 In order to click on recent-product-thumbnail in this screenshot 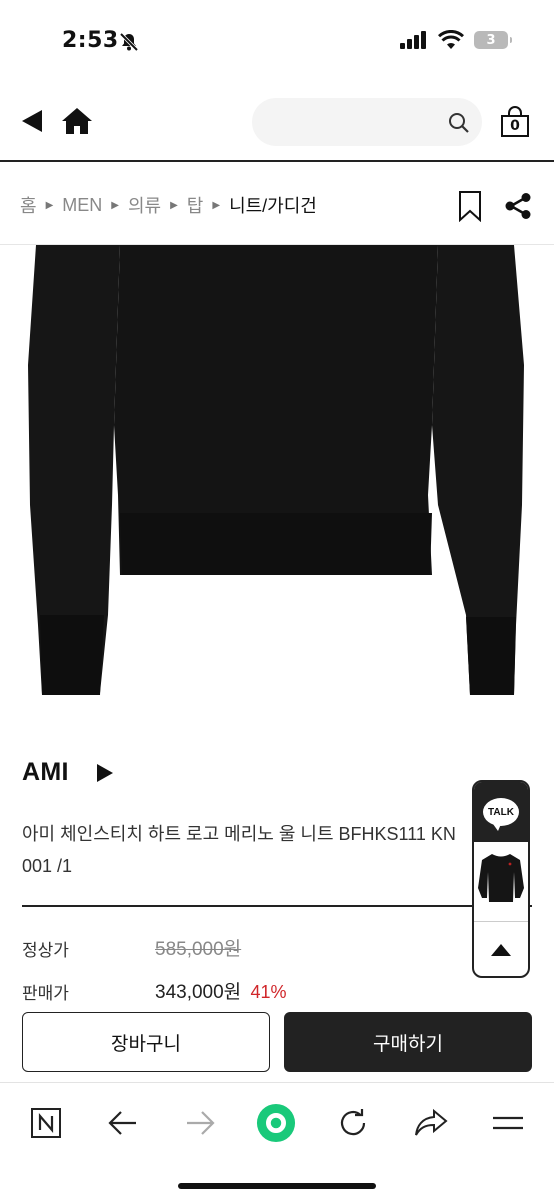, I will do `click(501, 882)`.